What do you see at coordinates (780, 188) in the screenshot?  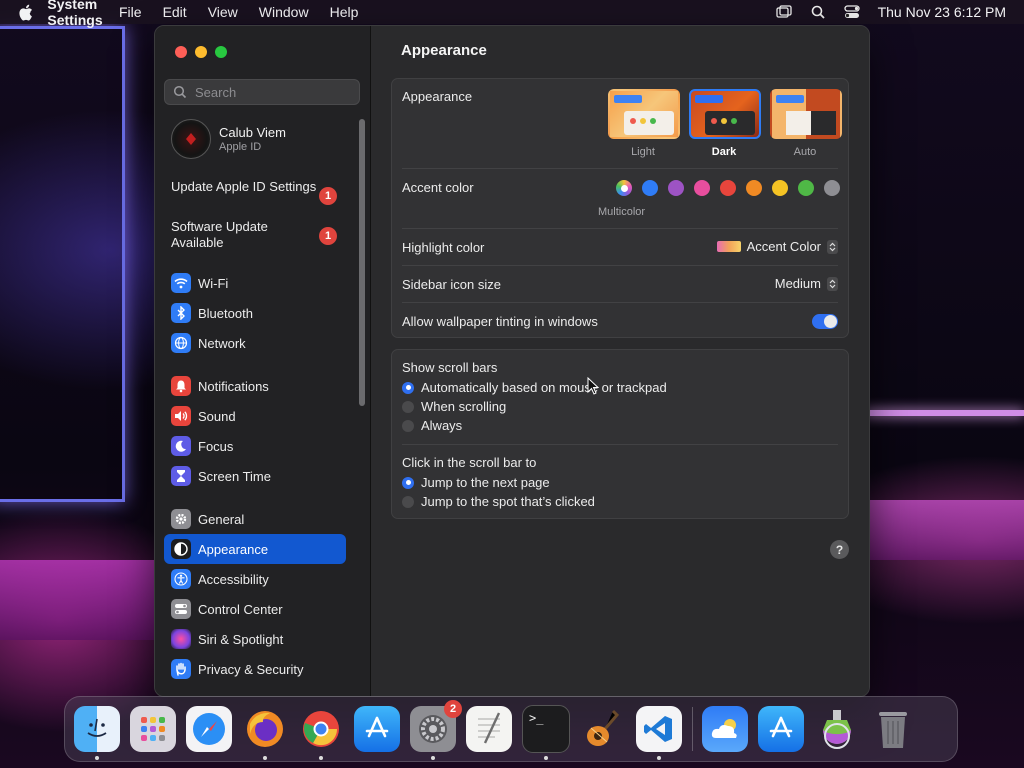 I see `accent-yellow-swatch` at bounding box center [780, 188].